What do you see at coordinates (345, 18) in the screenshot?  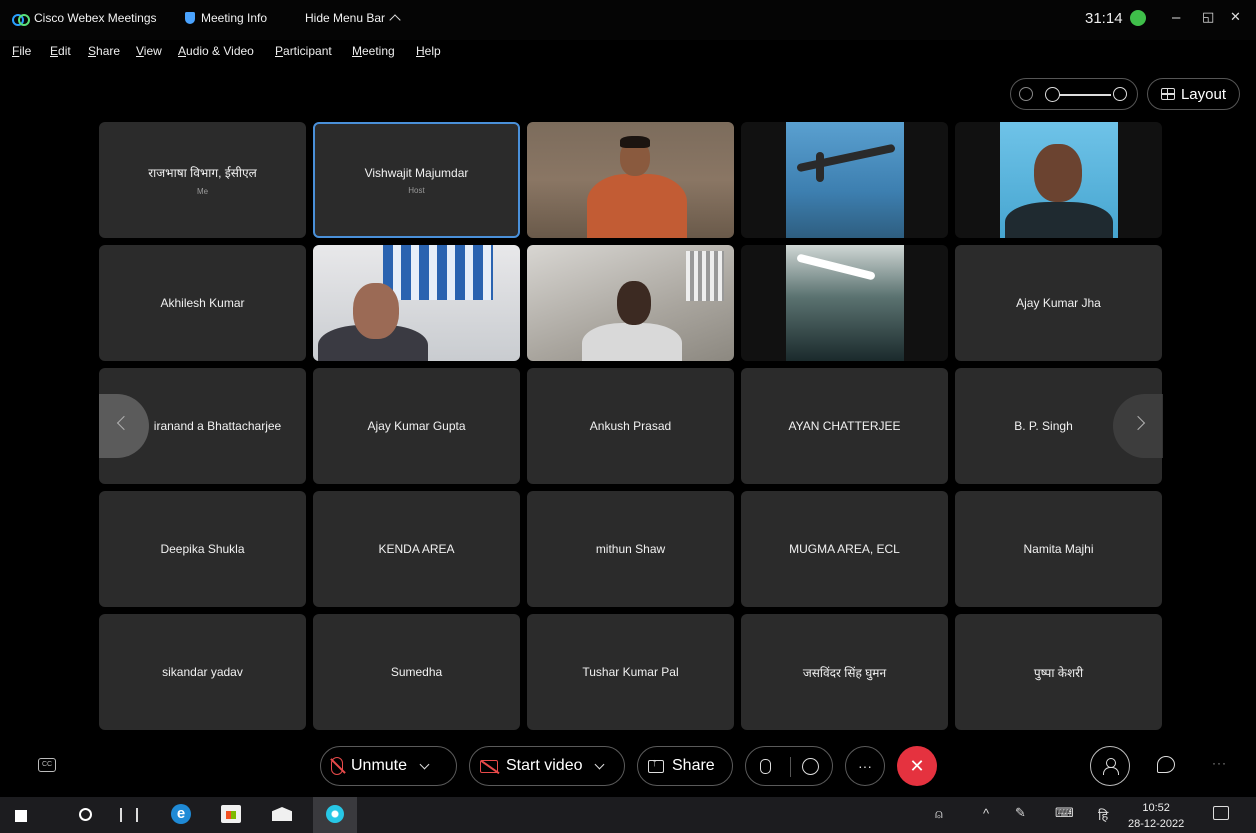 I see `hide-menu-label: Hide Menu Bar` at bounding box center [345, 18].